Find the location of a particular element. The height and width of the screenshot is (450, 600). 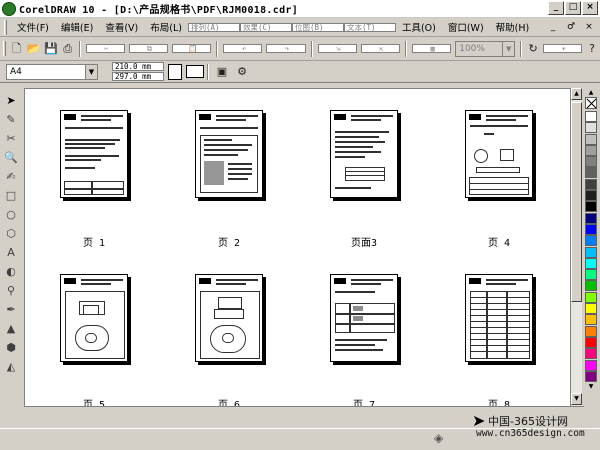

doc-minimize-button: _ is located at coordinates (553, 27).